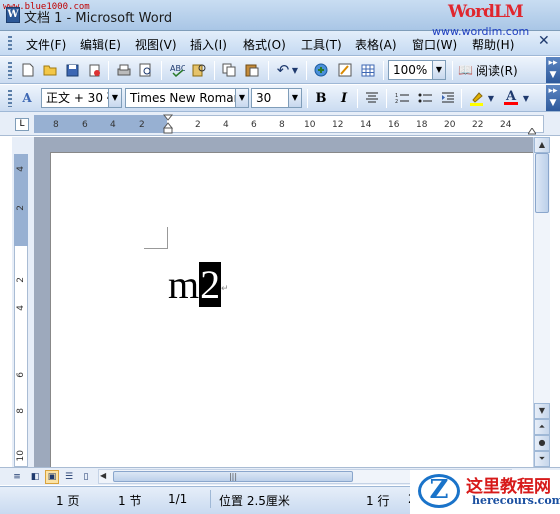  What do you see at coordinates (295, 98) in the screenshot?
I see `size-dropdown-icon: ▼` at bounding box center [295, 98].